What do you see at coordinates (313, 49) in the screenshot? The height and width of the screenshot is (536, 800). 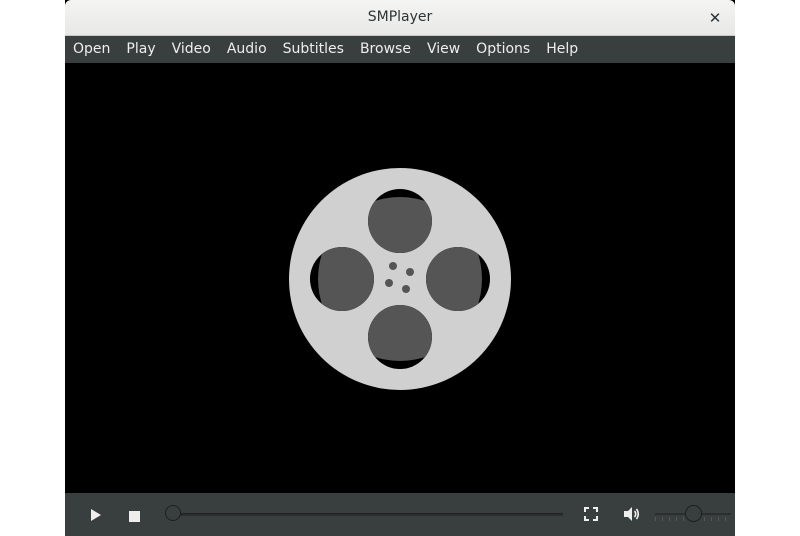 I see `menu-subtitles: Subtitles` at bounding box center [313, 49].